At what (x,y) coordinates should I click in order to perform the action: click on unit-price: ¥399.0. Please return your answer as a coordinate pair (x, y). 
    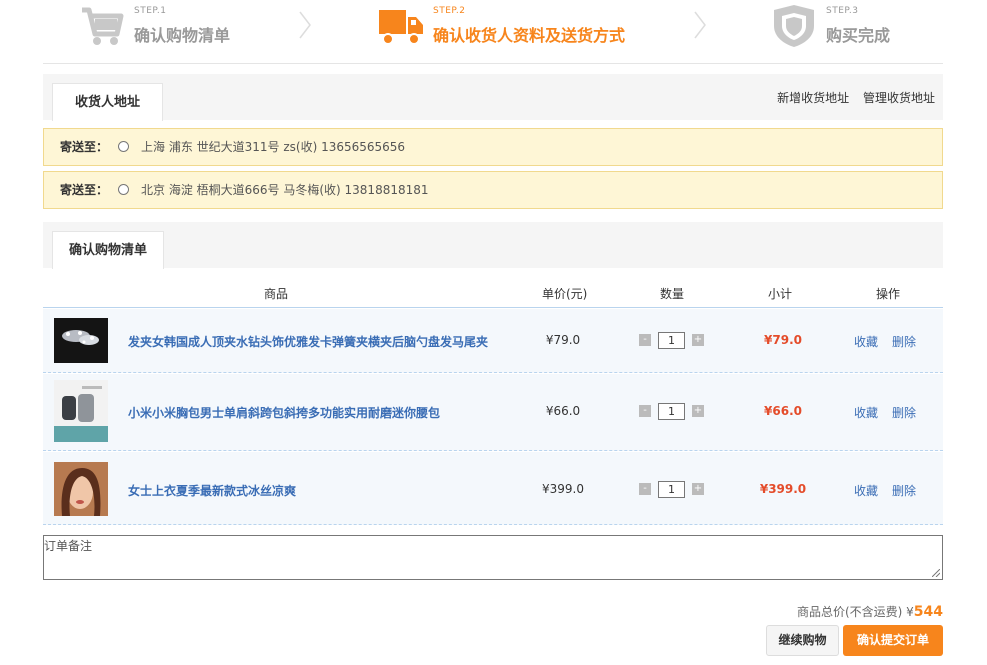
    Looking at the image, I should click on (563, 489).